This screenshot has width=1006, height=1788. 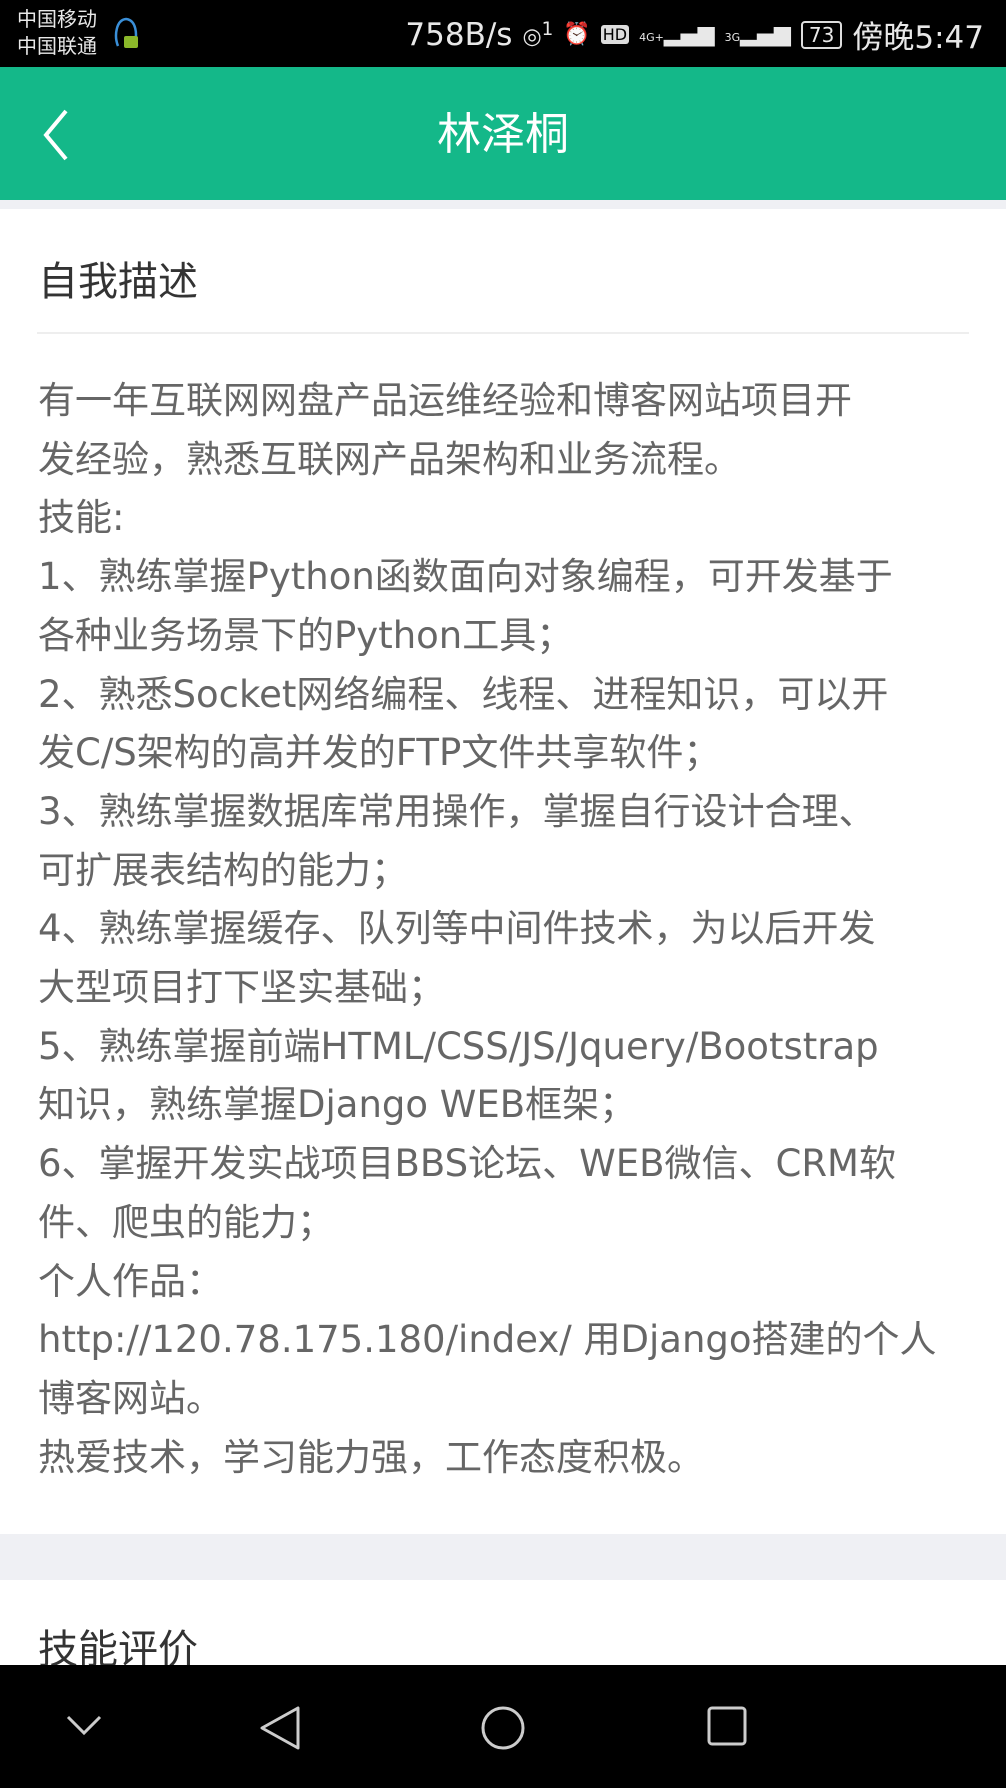 What do you see at coordinates (727, 1726) in the screenshot?
I see `recents-nav-button` at bounding box center [727, 1726].